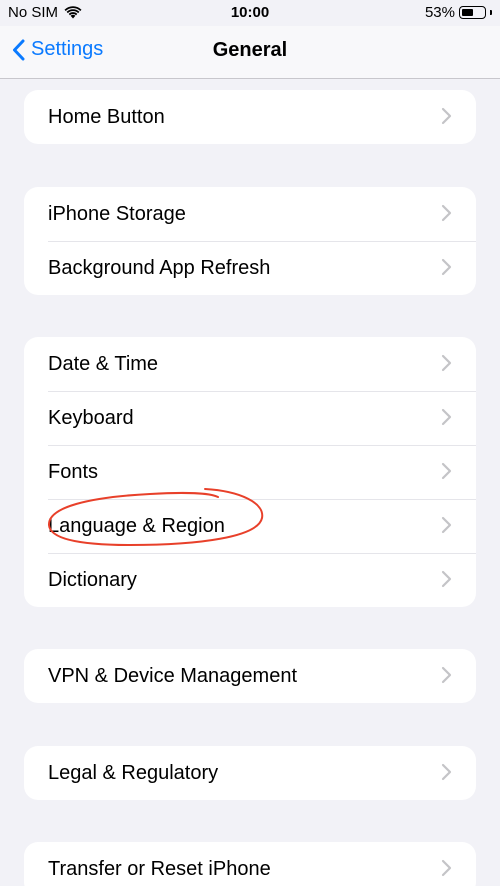 The image size is (500, 886). What do you see at coordinates (250, 364) in the screenshot?
I see `row-date-time: Date & Time` at bounding box center [250, 364].